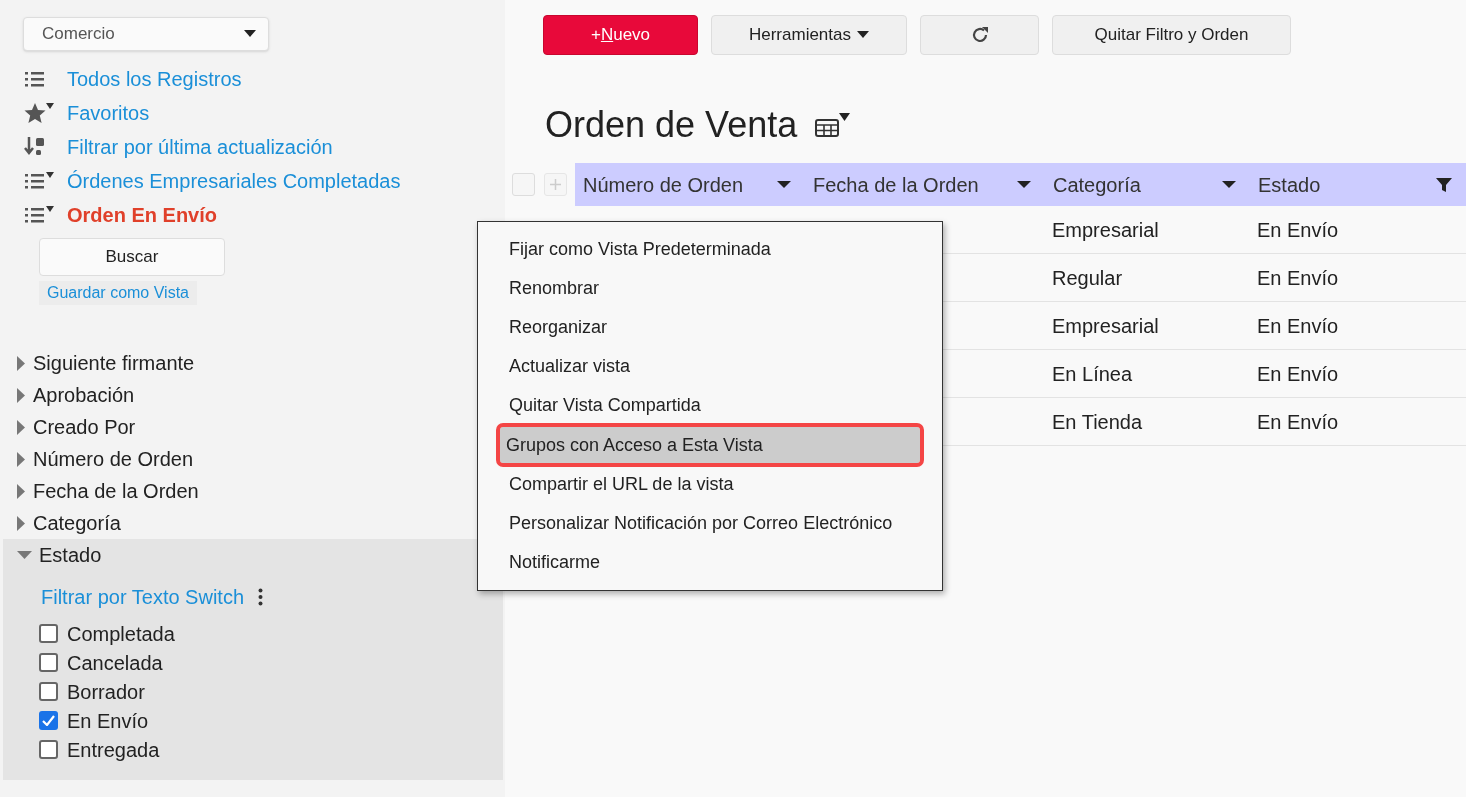  What do you see at coordinates (115, 663) in the screenshot?
I see `option-label: Cancelada` at bounding box center [115, 663].